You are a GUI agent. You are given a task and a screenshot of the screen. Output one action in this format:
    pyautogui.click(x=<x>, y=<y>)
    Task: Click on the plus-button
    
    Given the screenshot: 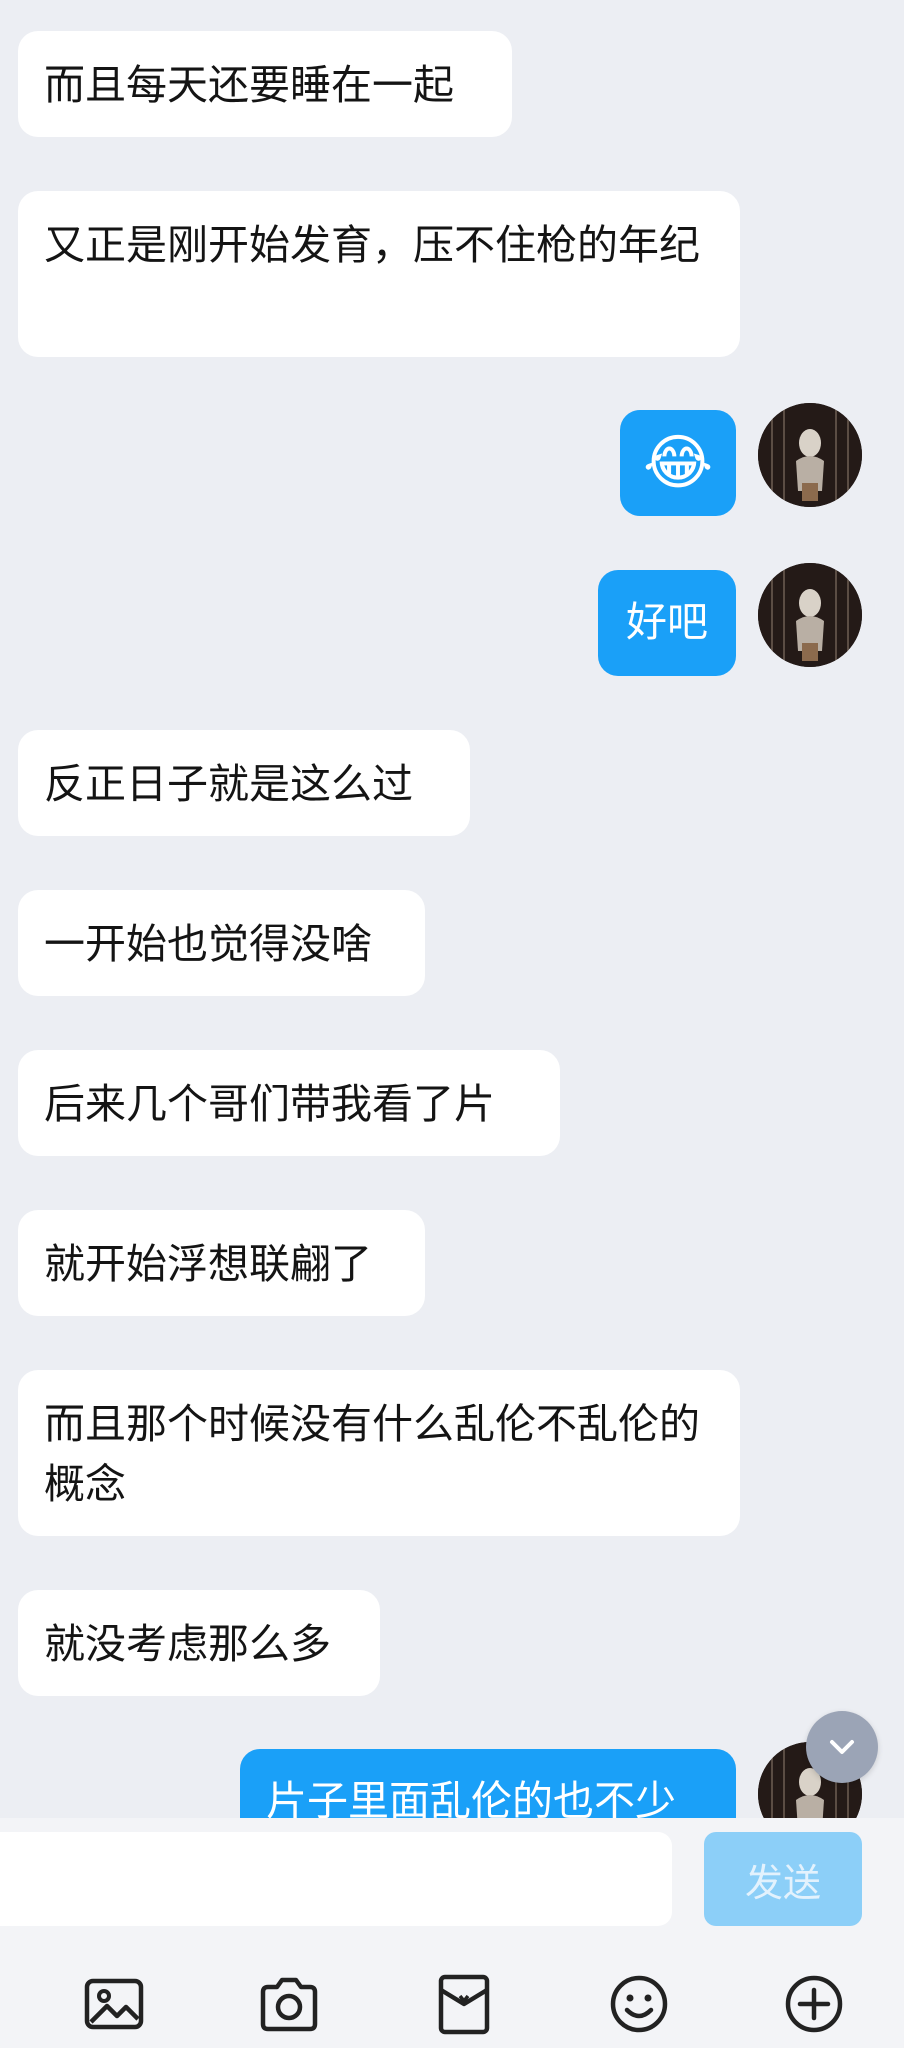 What is the action you would take?
    pyautogui.click(x=814, y=2004)
    